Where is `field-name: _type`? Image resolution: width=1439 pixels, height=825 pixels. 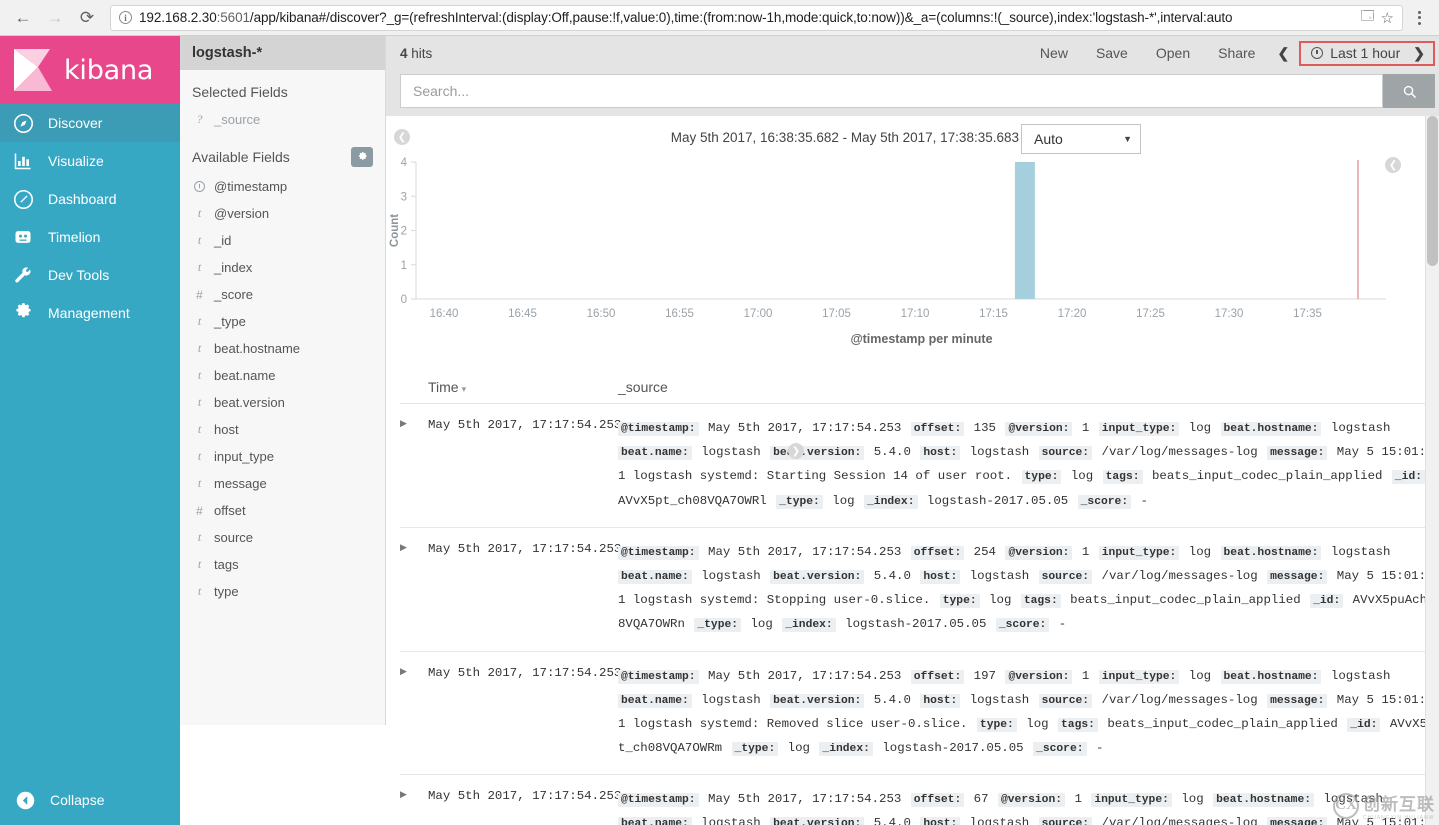
field-name: _type is located at coordinates (230, 321).